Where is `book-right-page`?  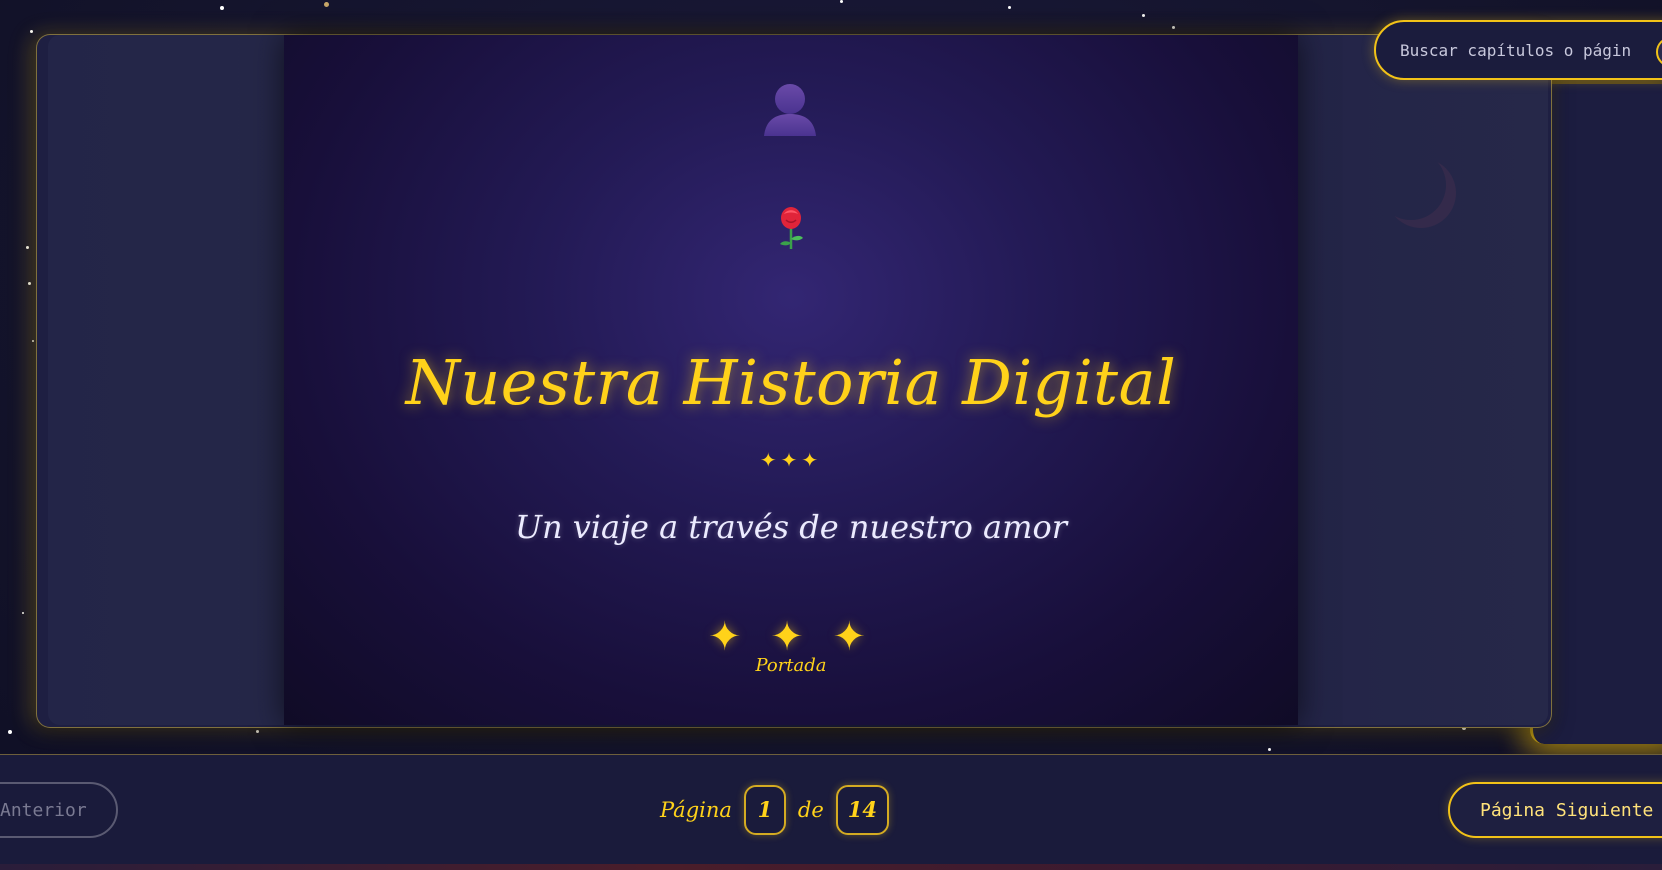
book-right-page is located at coordinates (1416, 380).